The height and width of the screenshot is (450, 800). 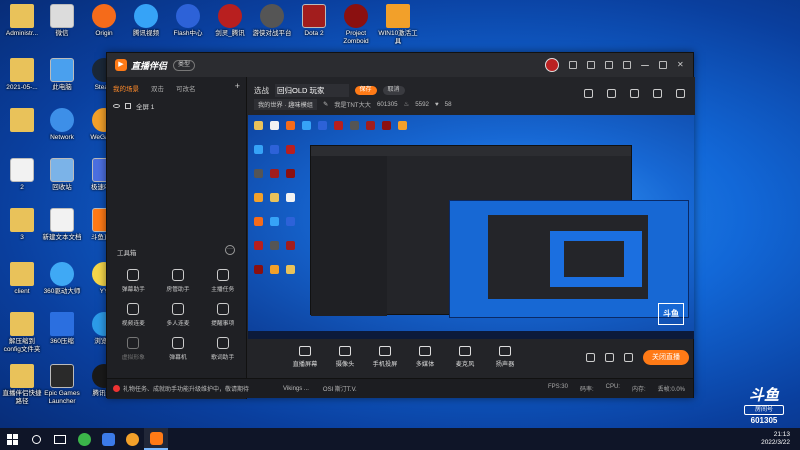 I want to click on tool-item: 房管助手, so click(x=178, y=281).